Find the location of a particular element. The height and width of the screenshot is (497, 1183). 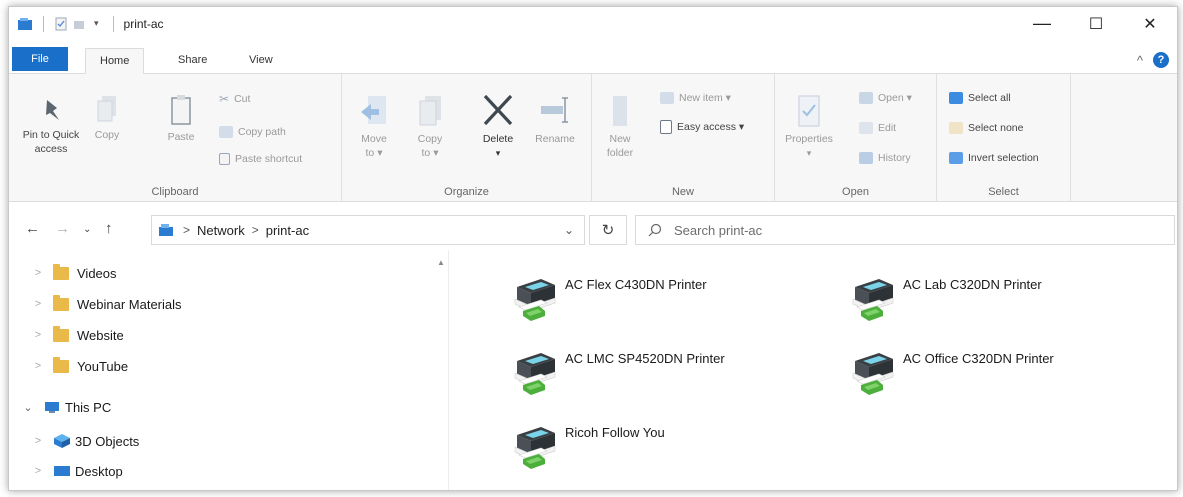

new-item-button: New item ▾ is located at coordinates (695, 98).